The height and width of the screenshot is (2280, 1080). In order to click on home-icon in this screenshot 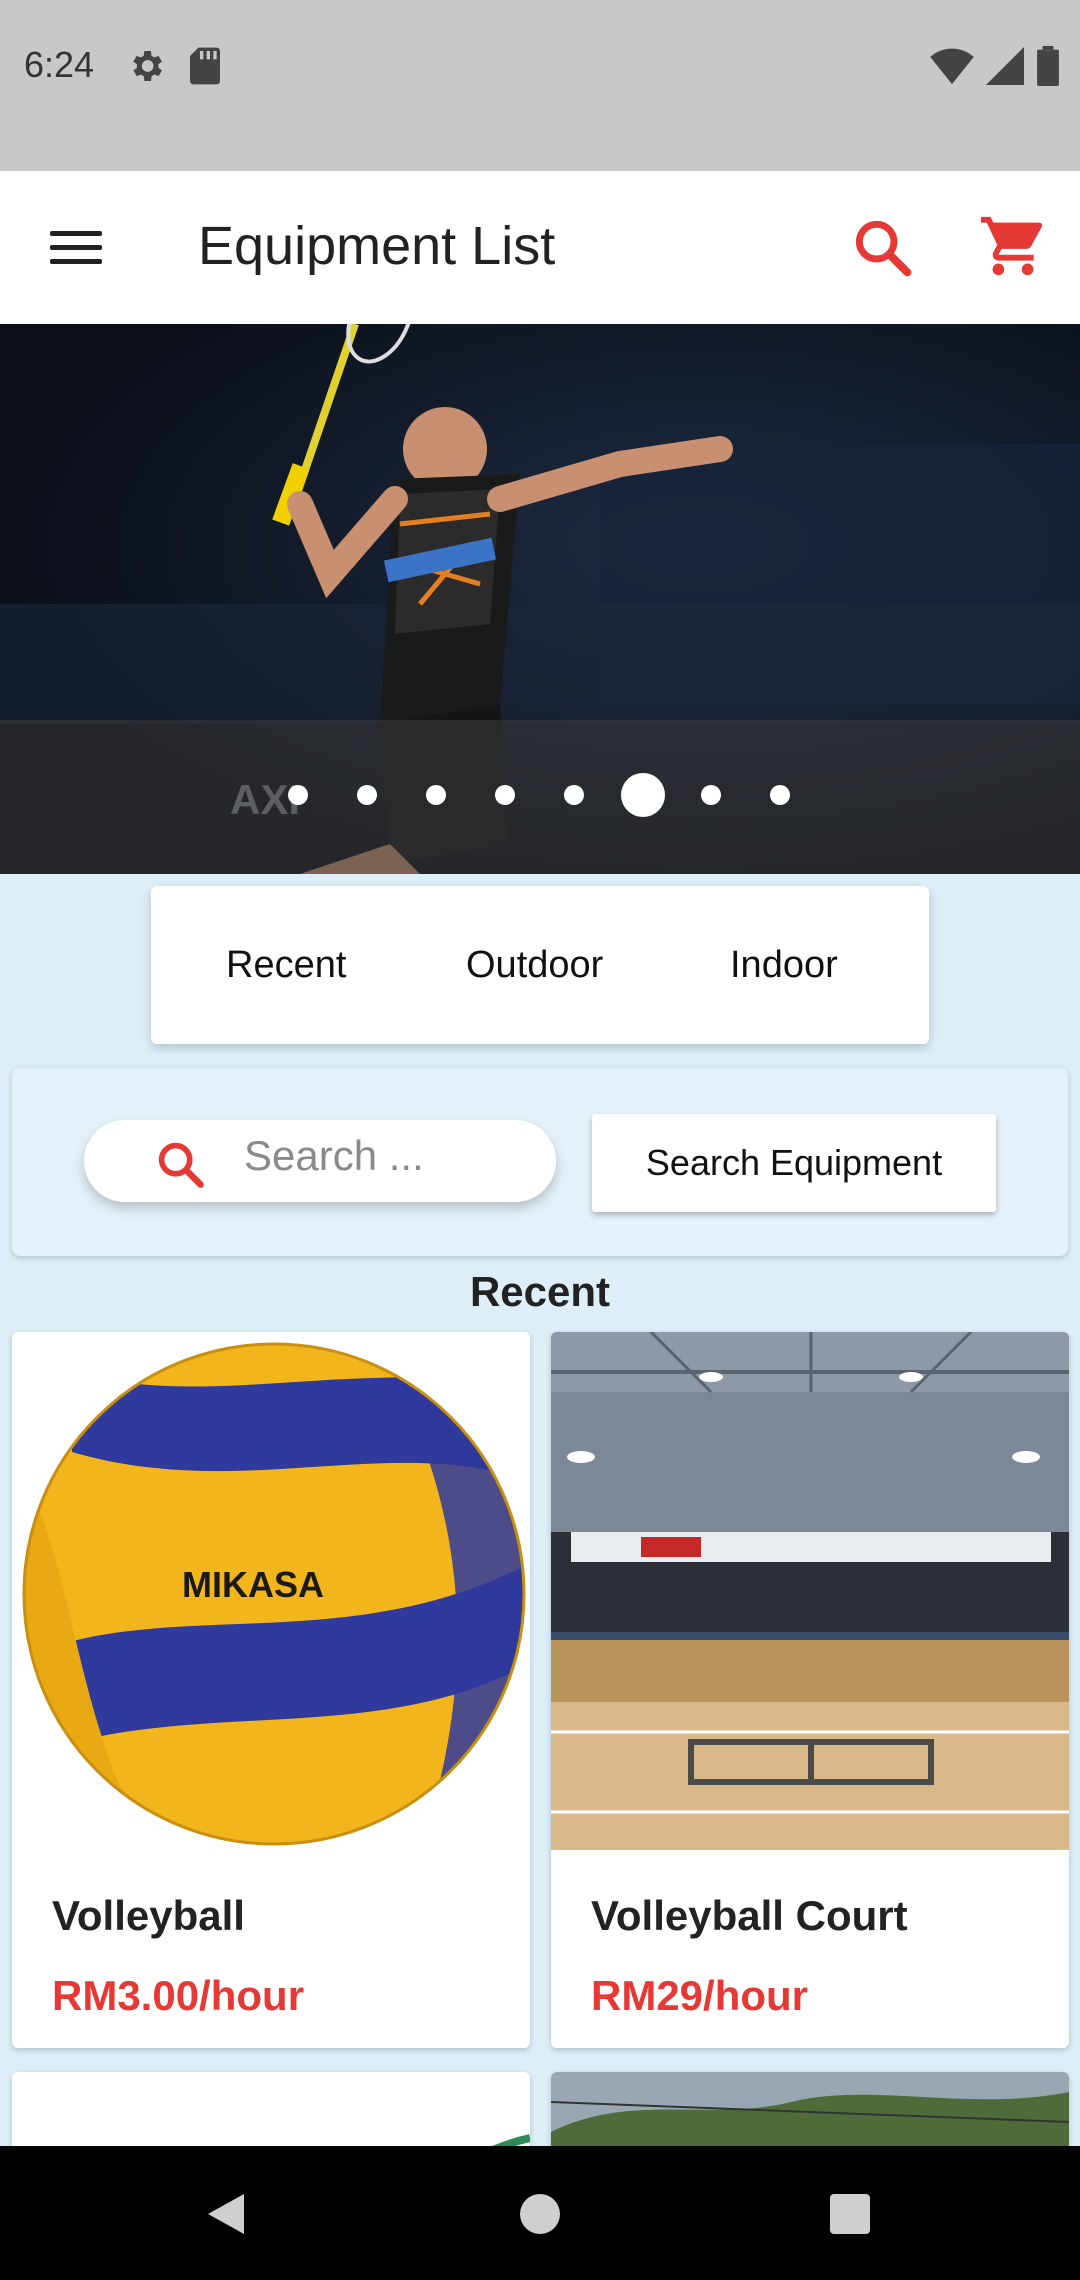, I will do `click(540, 2214)`.